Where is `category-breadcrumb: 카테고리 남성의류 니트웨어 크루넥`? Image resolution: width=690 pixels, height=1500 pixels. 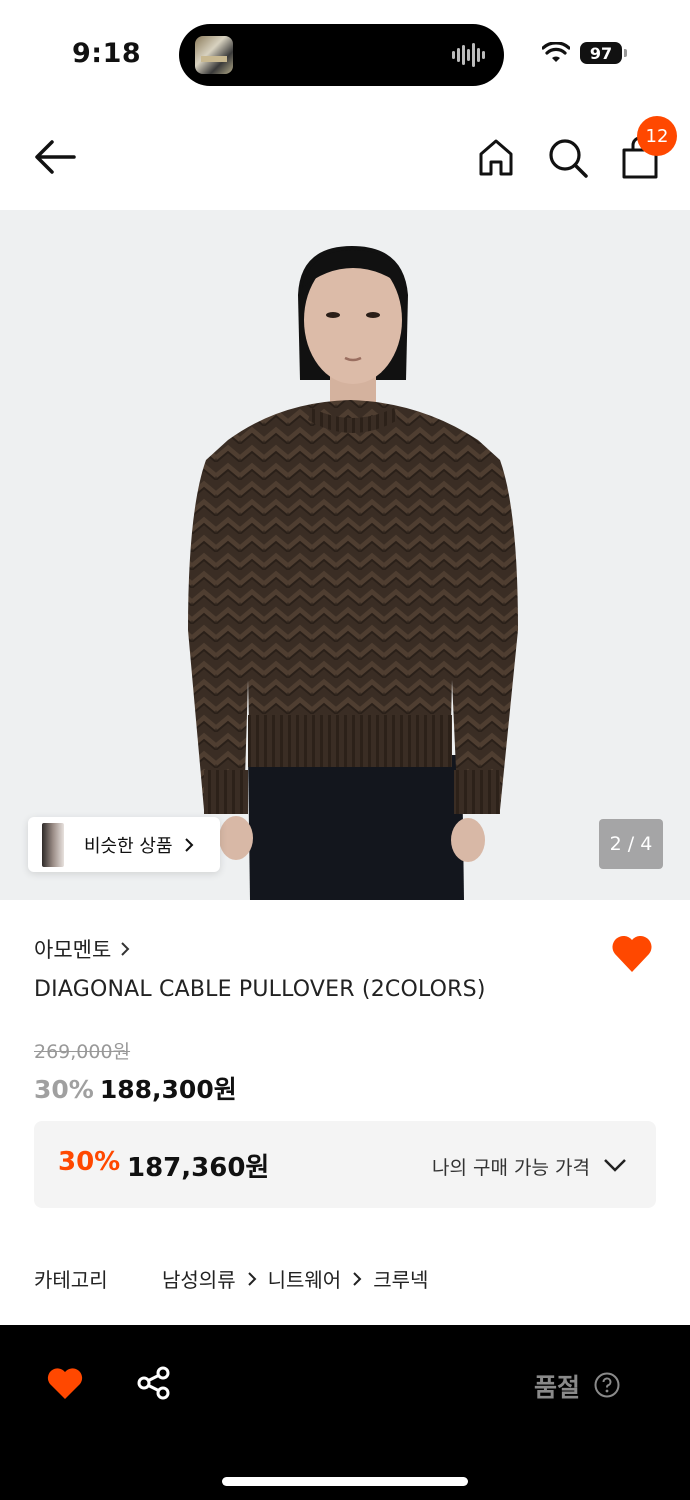 category-breadcrumb: 카테고리 남성의류 니트웨어 크루넥 is located at coordinates (231, 1278).